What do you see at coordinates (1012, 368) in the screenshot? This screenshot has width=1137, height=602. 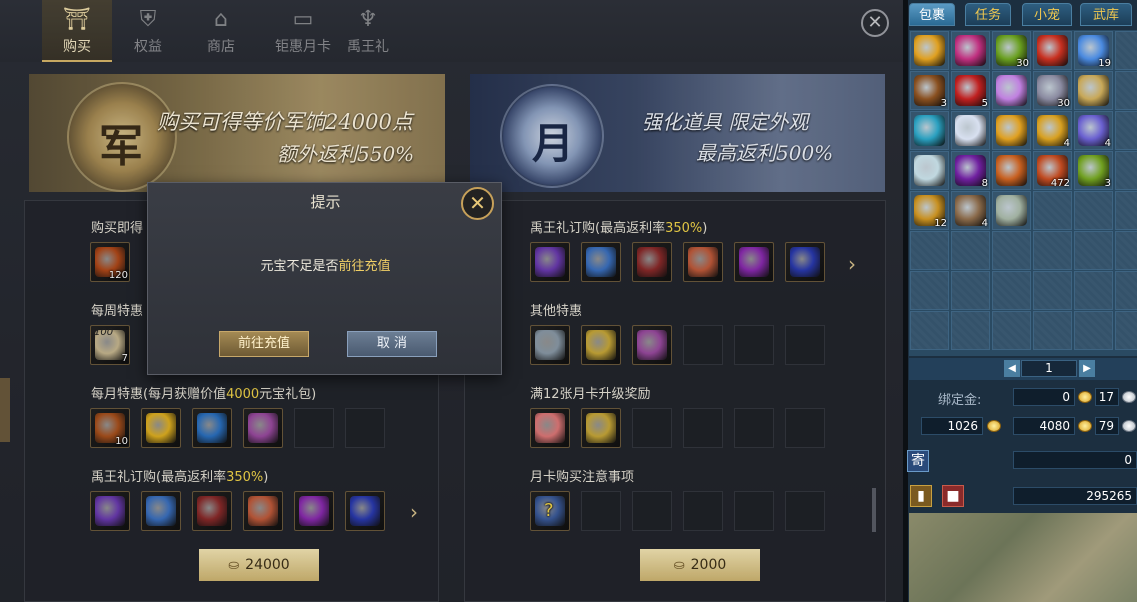 I see `prev-page-button: ◀` at bounding box center [1012, 368].